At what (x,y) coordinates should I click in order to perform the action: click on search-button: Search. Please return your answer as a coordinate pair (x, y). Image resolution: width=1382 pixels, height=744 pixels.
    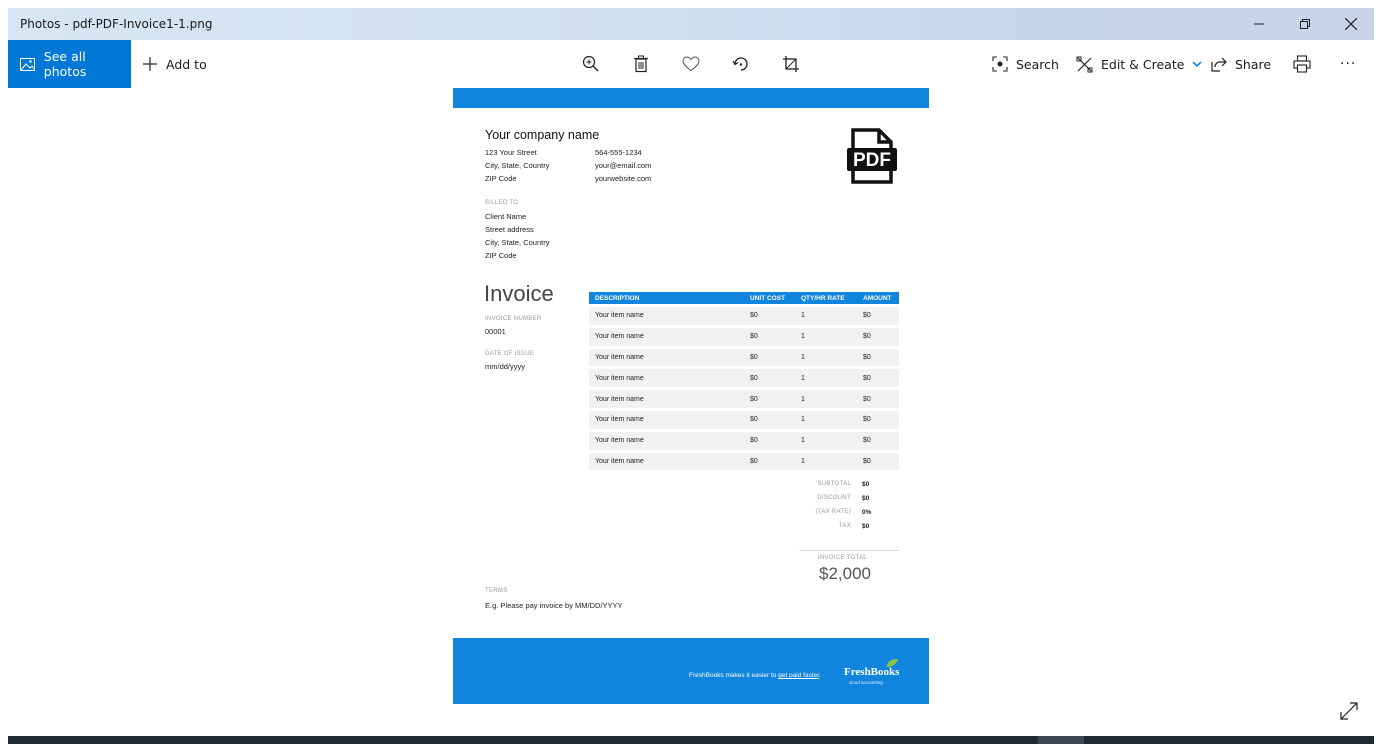
    Looking at the image, I should click on (1025, 64).